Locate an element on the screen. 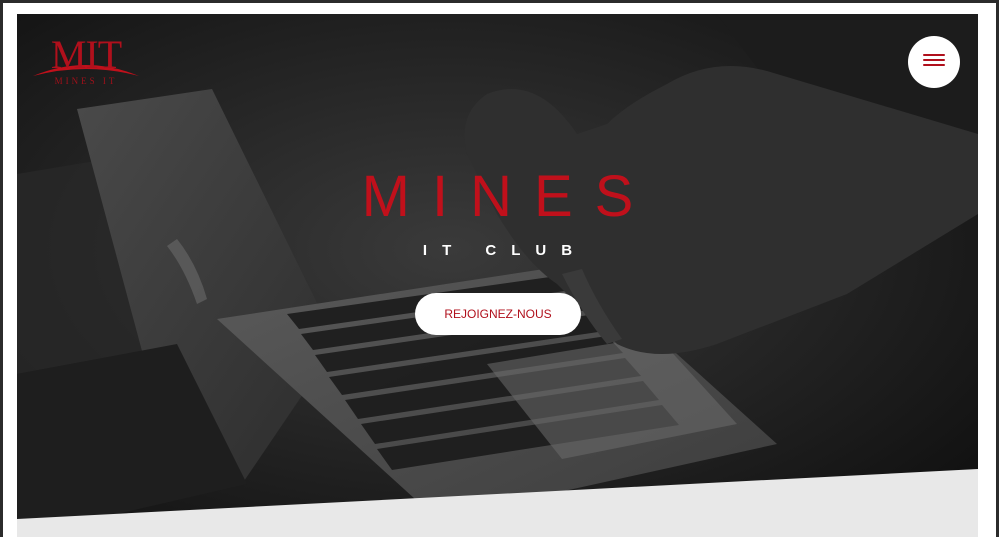 This screenshot has width=999, height=537. hero-subtitle: IT CLUB is located at coordinates (505, 250).